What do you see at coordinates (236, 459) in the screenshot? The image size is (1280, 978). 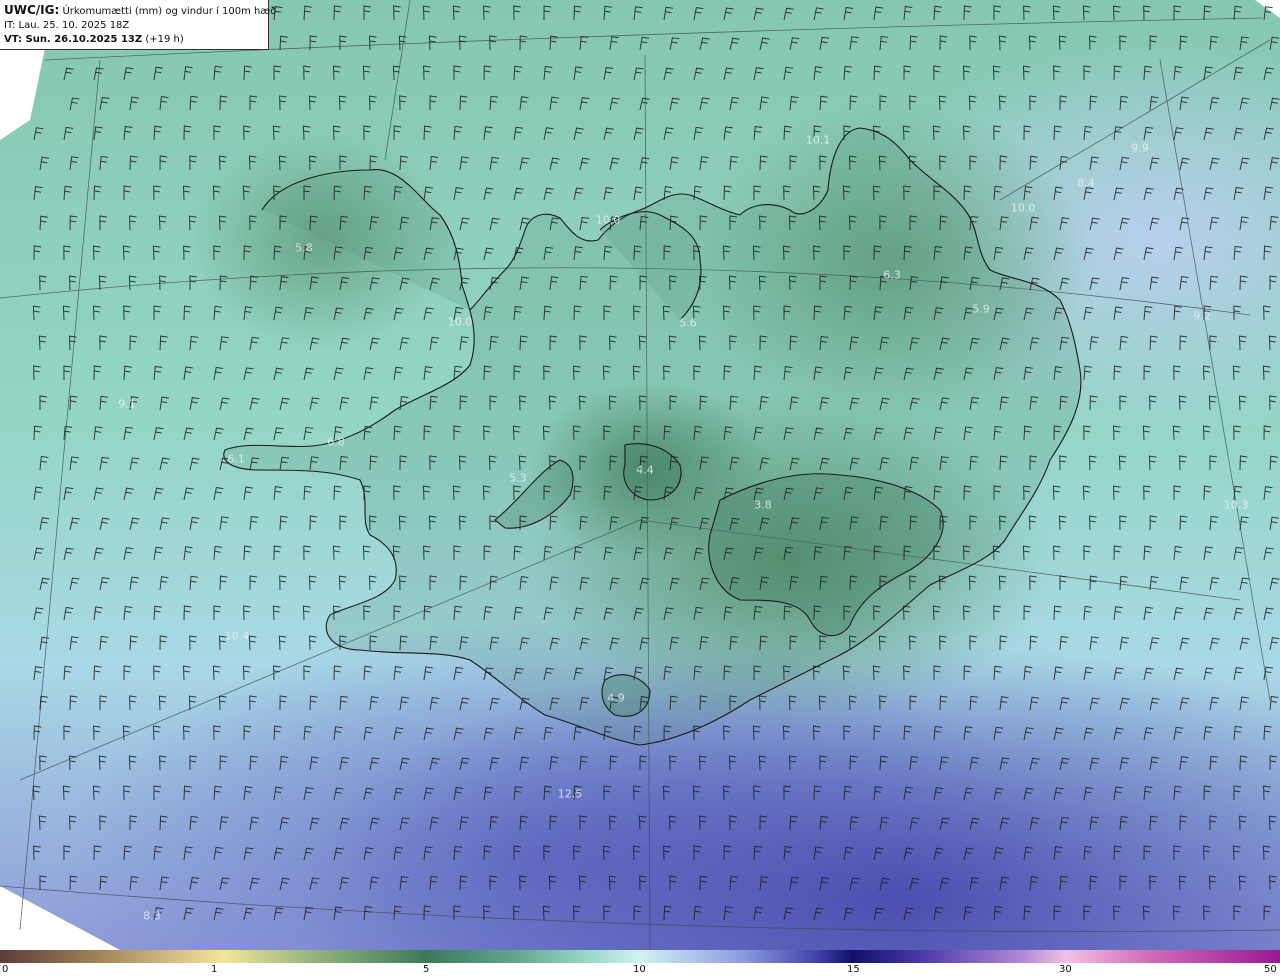 I see `value-label-snaefellsnes-tip: 6.1` at bounding box center [236, 459].